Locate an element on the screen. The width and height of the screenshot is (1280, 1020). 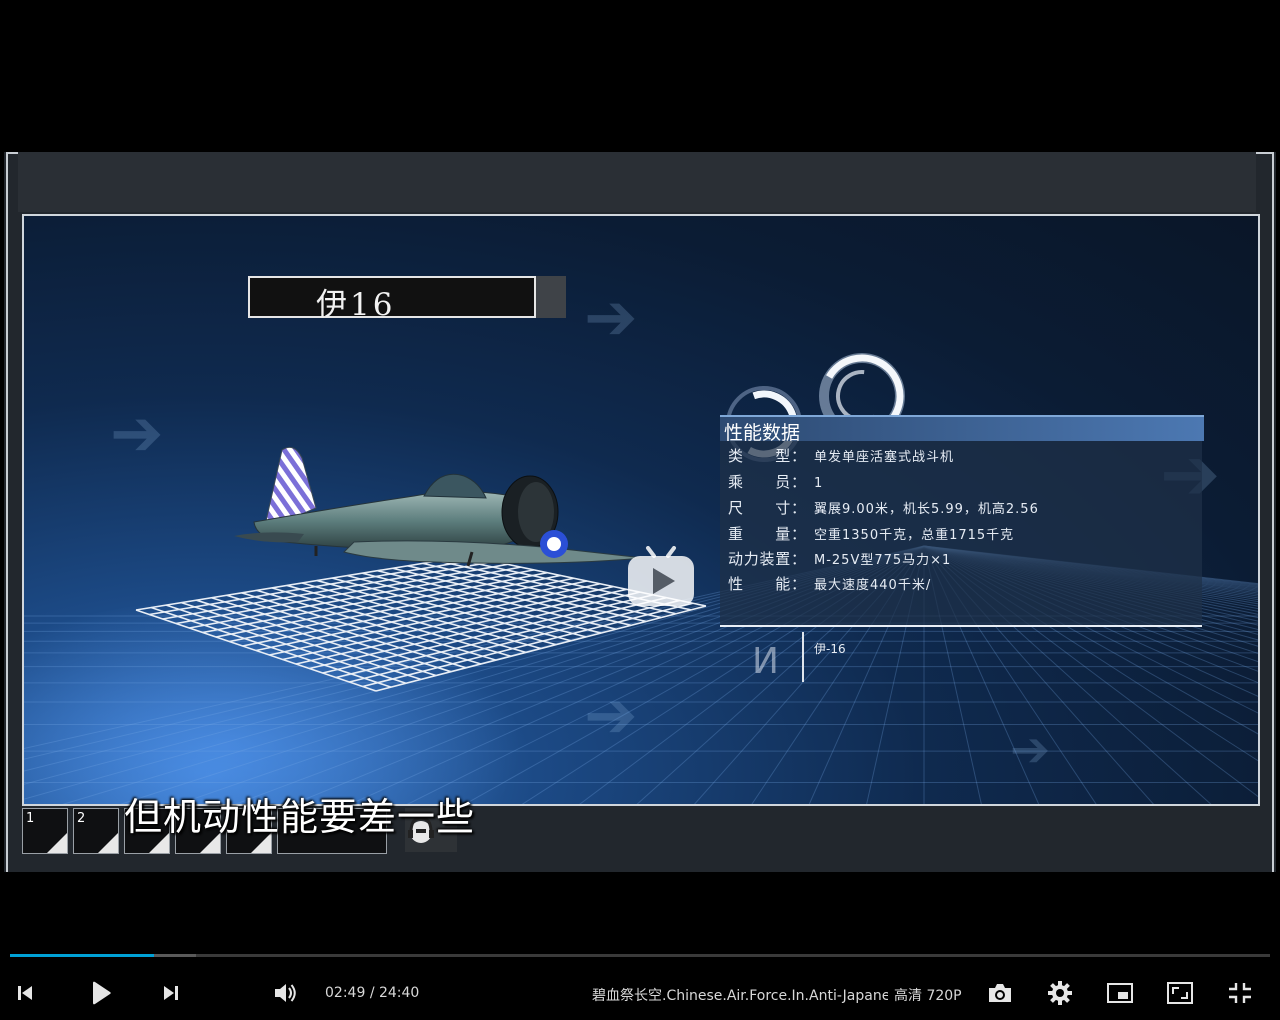
brand-name: 伊-16 is located at coordinates (830, 649).